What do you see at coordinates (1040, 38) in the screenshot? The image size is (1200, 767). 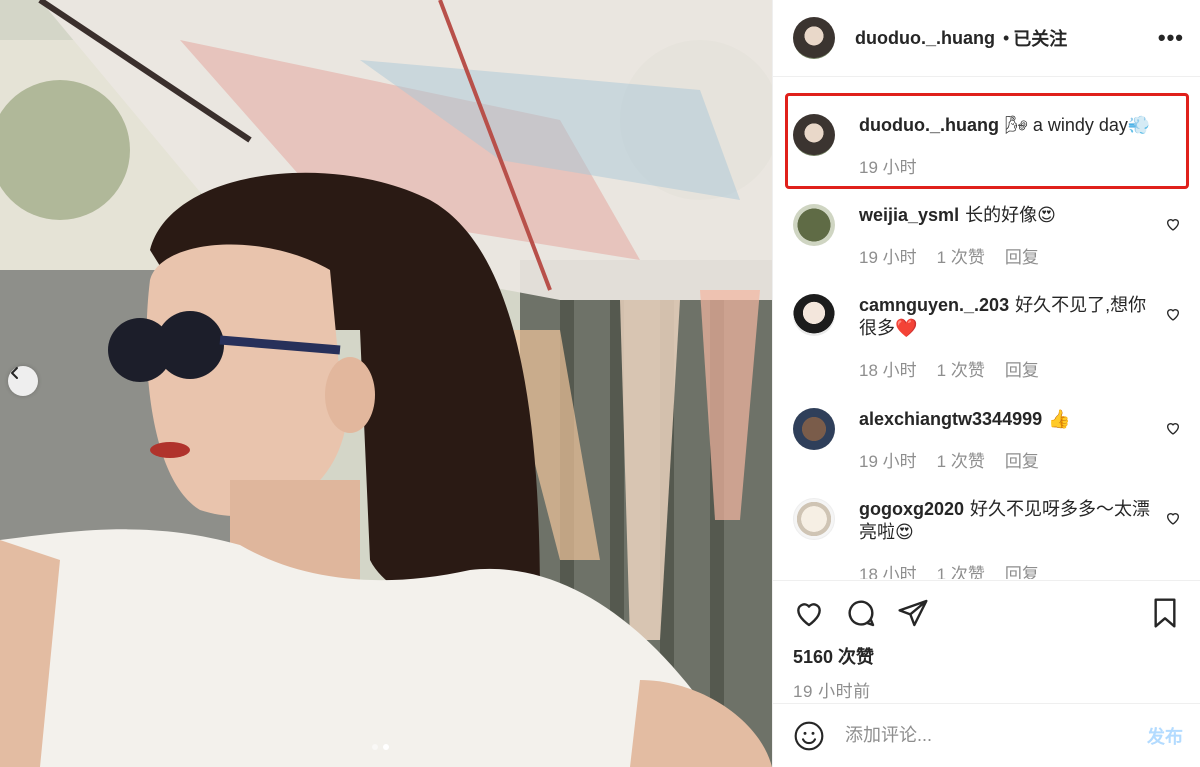 I see `follow-status-button: 已关注` at bounding box center [1040, 38].